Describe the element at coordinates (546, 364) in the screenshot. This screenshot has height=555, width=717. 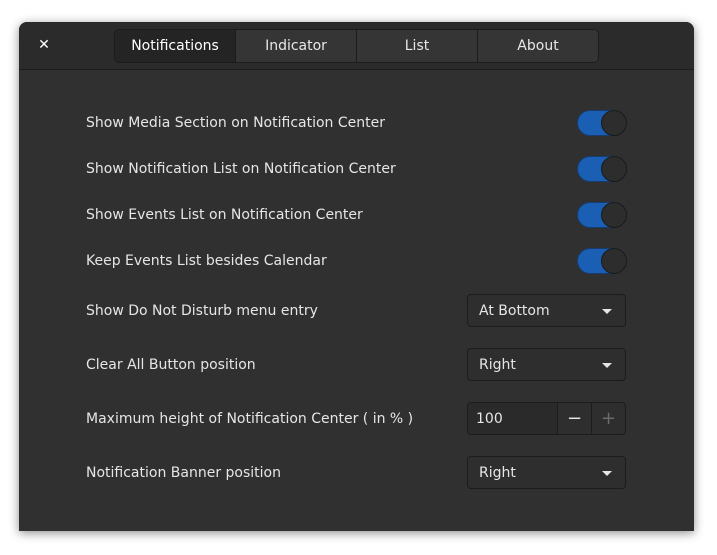
I see `clear-all-position-dropdown: Right` at that location.